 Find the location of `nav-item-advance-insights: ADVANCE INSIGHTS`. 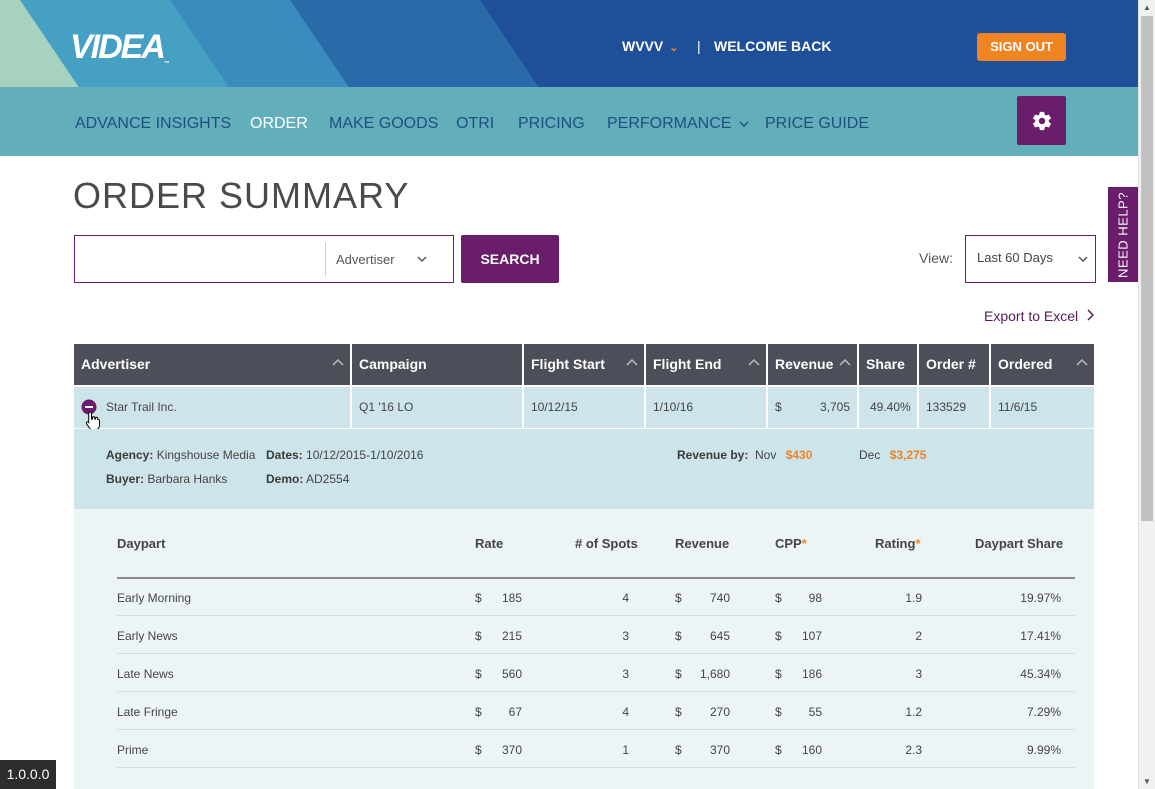

nav-item-advance-insights: ADVANCE INSIGHTS is located at coordinates (153, 124).